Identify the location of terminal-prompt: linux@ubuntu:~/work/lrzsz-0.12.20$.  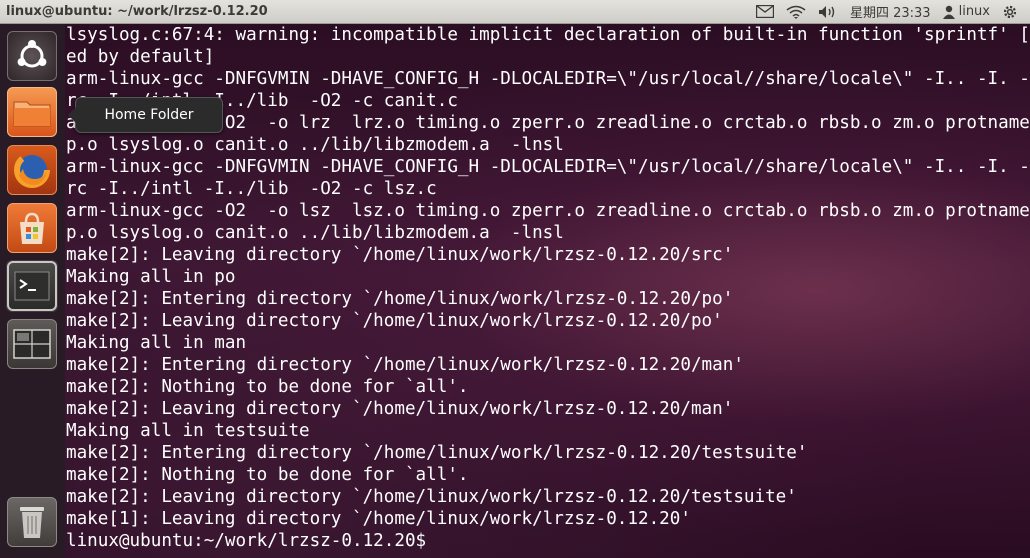
(246, 541).